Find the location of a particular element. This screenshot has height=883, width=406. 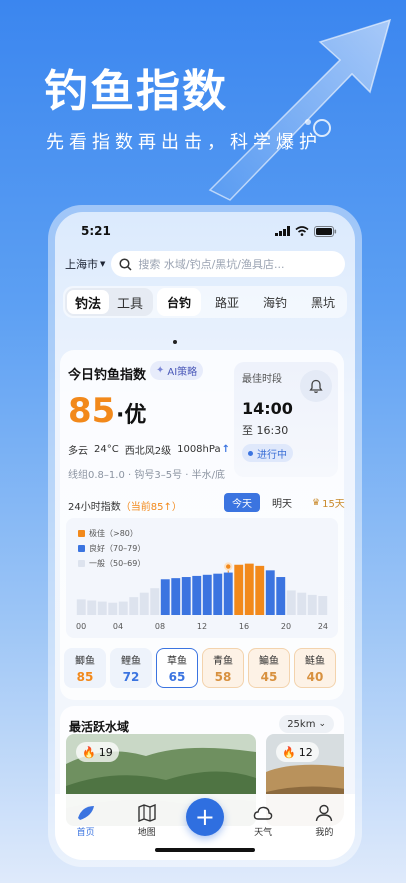

ai-strategy-label: AI策略 is located at coordinates (182, 372).